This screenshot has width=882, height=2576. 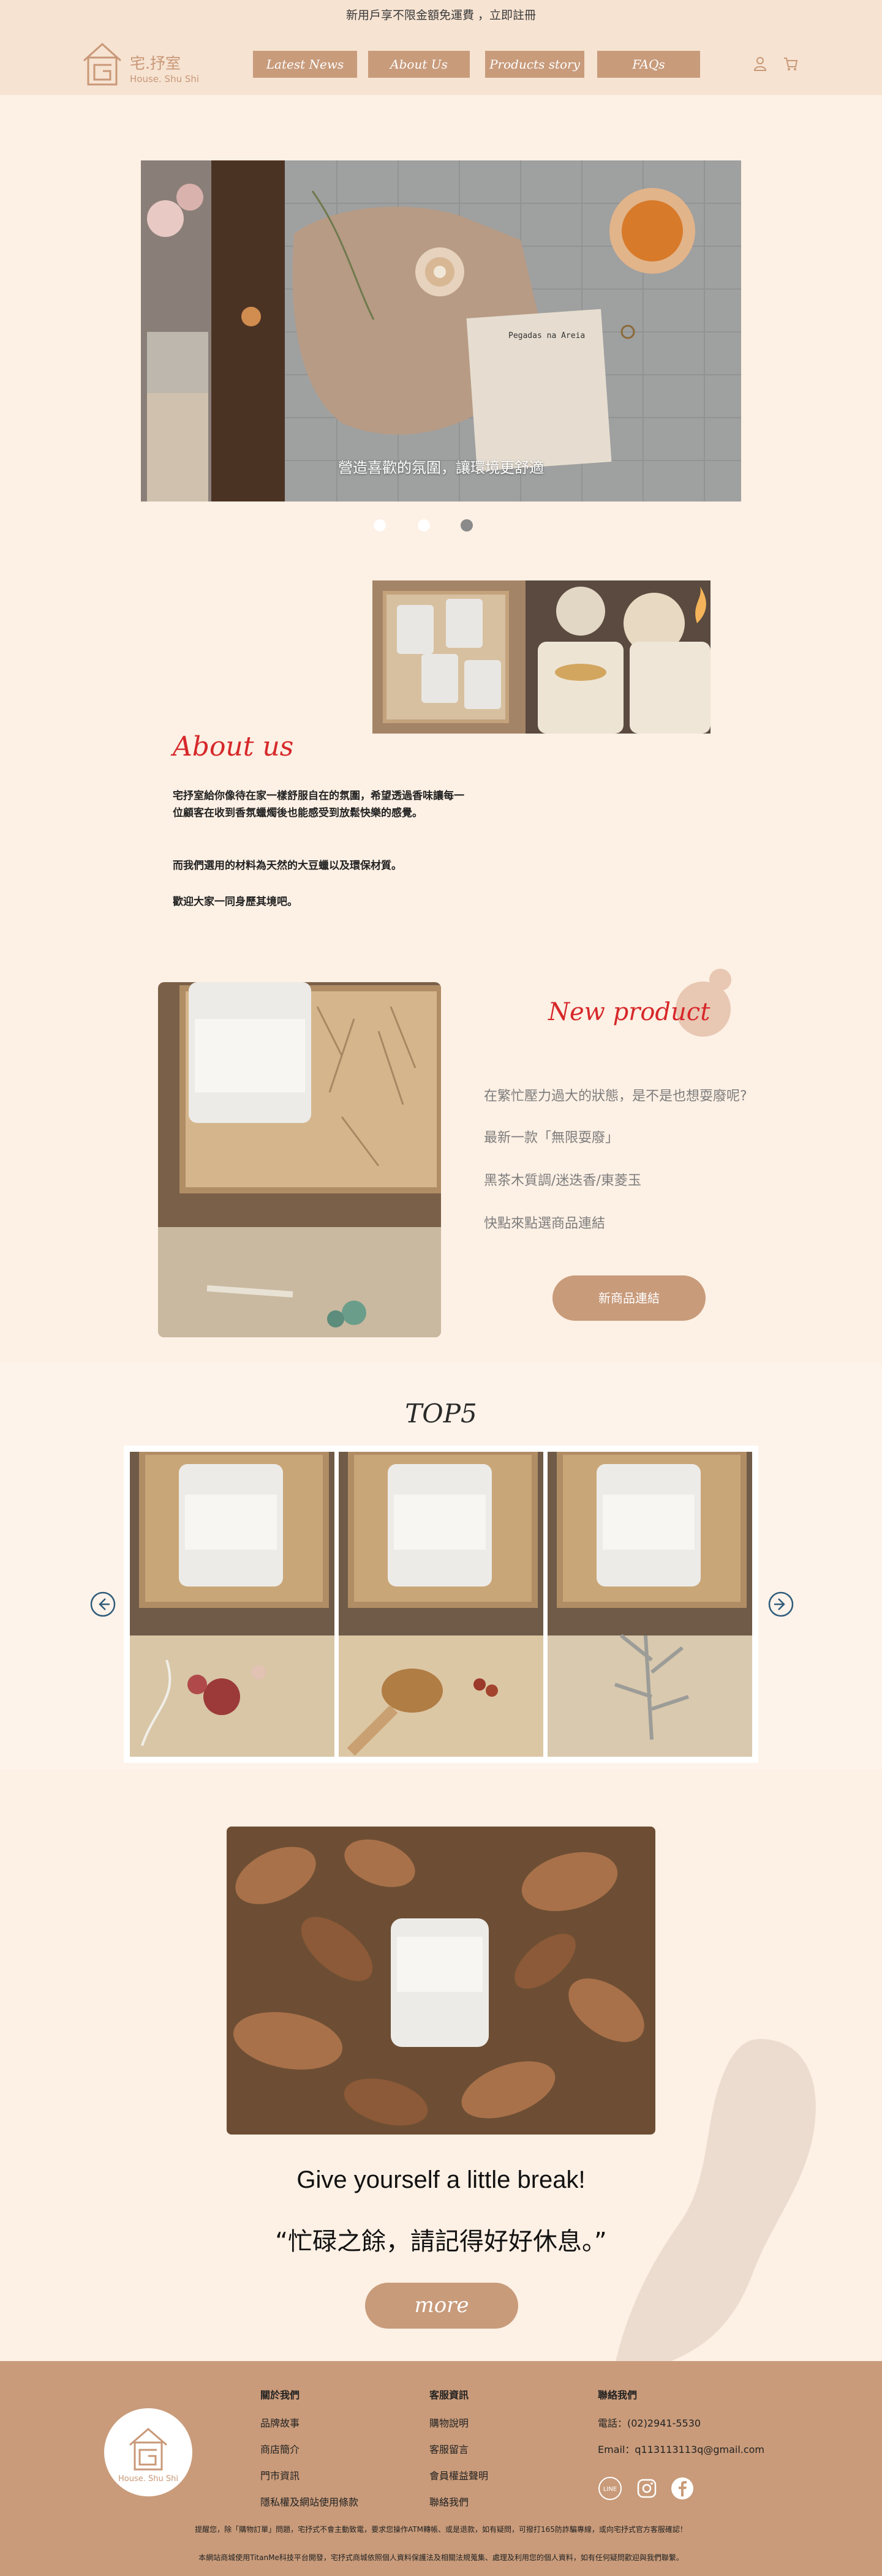 What do you see at coordinates (681, 2448) in the screenshot?
I see `footer-email: Email：q113113113q@gmail.com` at bounding box center [681, 2448].